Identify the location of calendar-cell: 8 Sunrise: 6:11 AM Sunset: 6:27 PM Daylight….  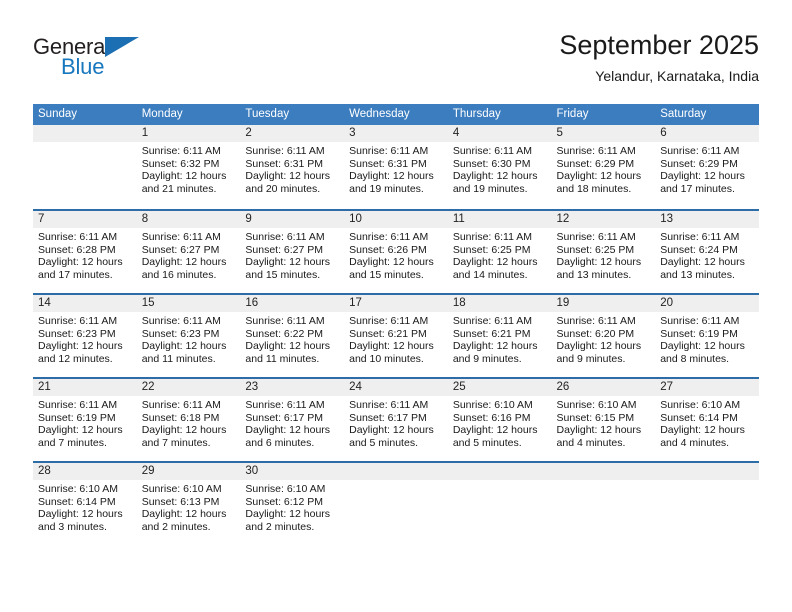
(188, 251).